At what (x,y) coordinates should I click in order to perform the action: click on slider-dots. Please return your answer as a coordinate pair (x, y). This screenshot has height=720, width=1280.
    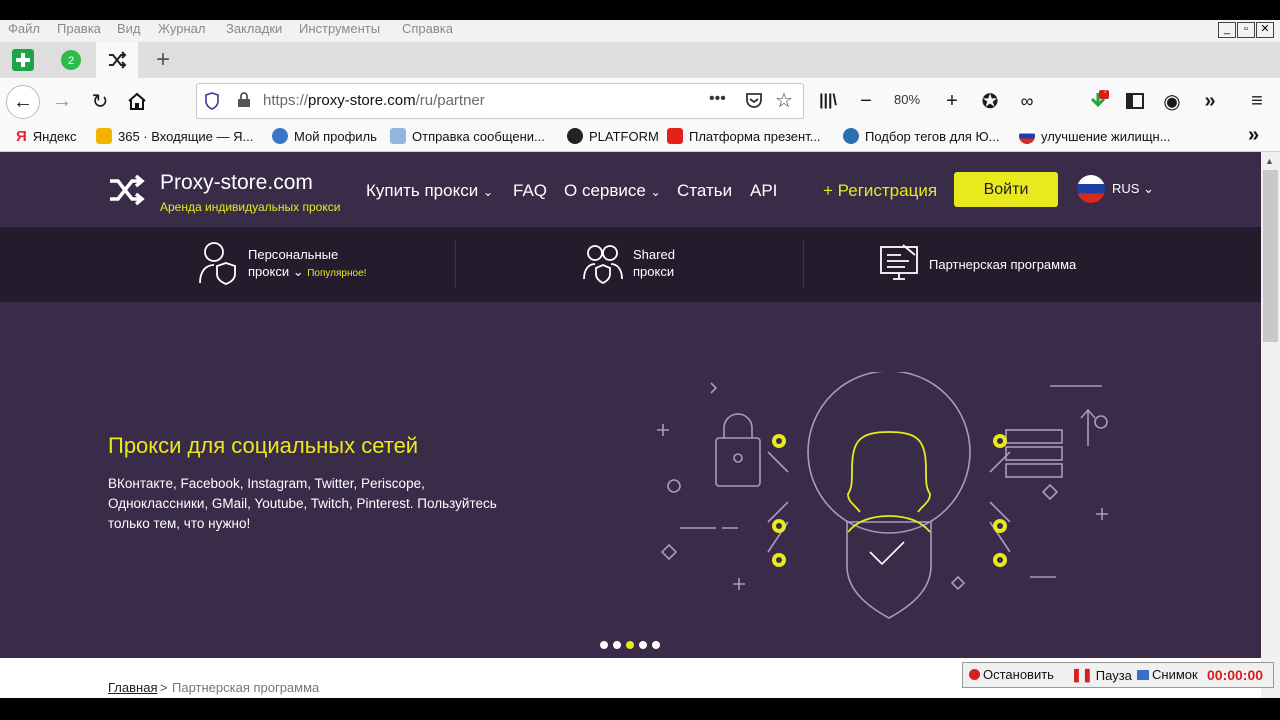
    Looking at the image, I should click on (630, 645).